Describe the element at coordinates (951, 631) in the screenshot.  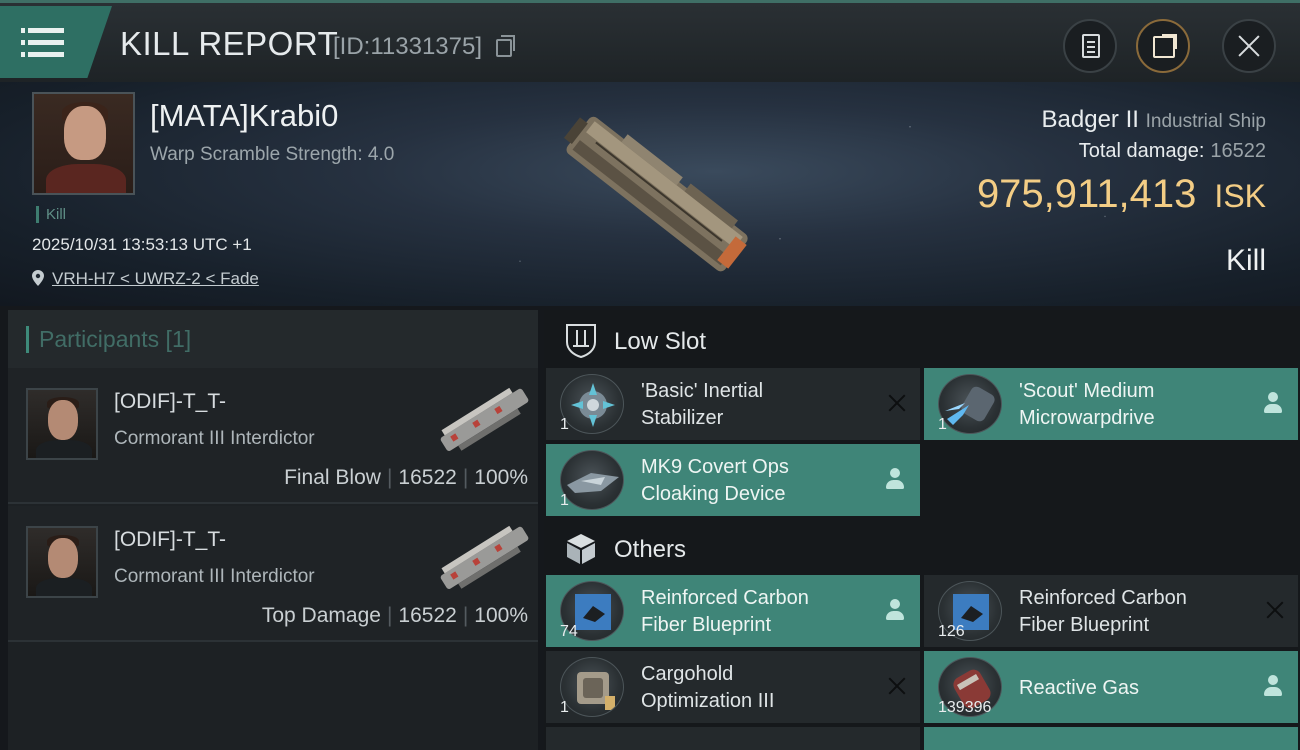
I see `item-quantity: 126` at that location.